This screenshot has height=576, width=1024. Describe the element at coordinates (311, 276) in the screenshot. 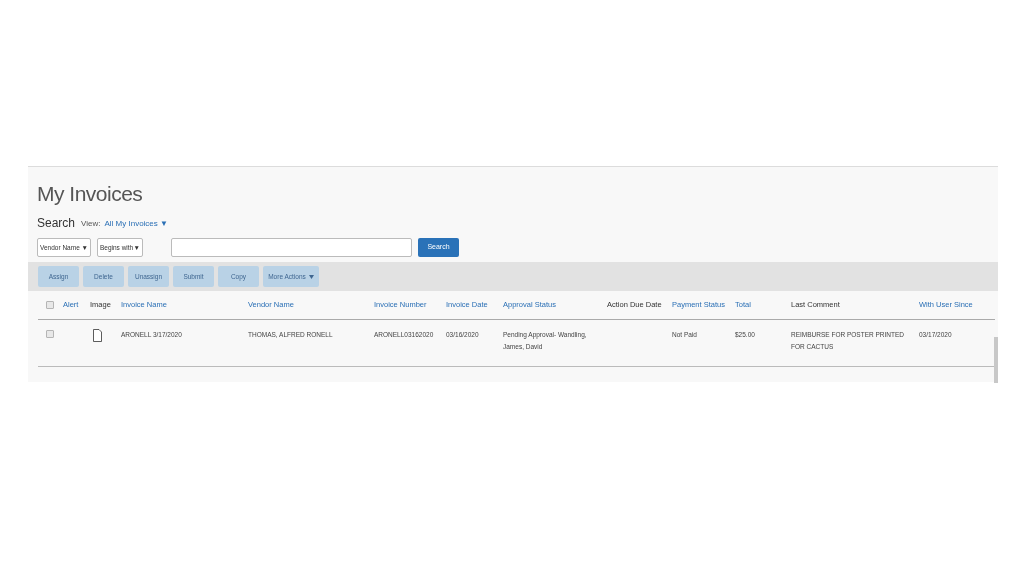

I see `caret-icon` at that location.